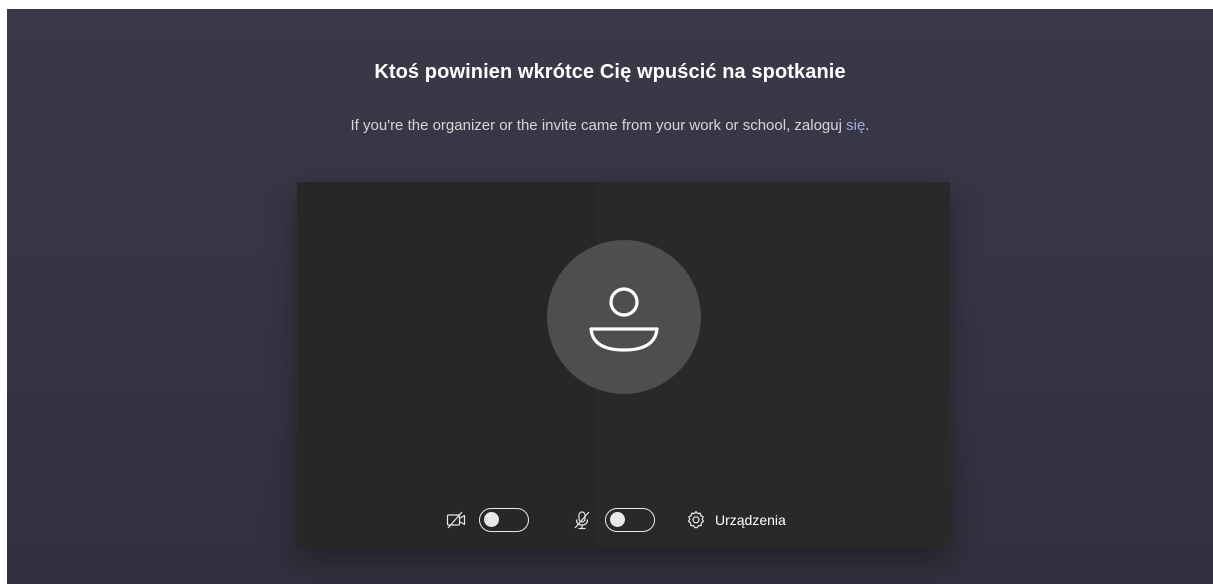 The height and width of the screenshot is (584, 1213). Describe the element at coordinates (624, 319) in the screenshot. I see `person-icon` at that location.